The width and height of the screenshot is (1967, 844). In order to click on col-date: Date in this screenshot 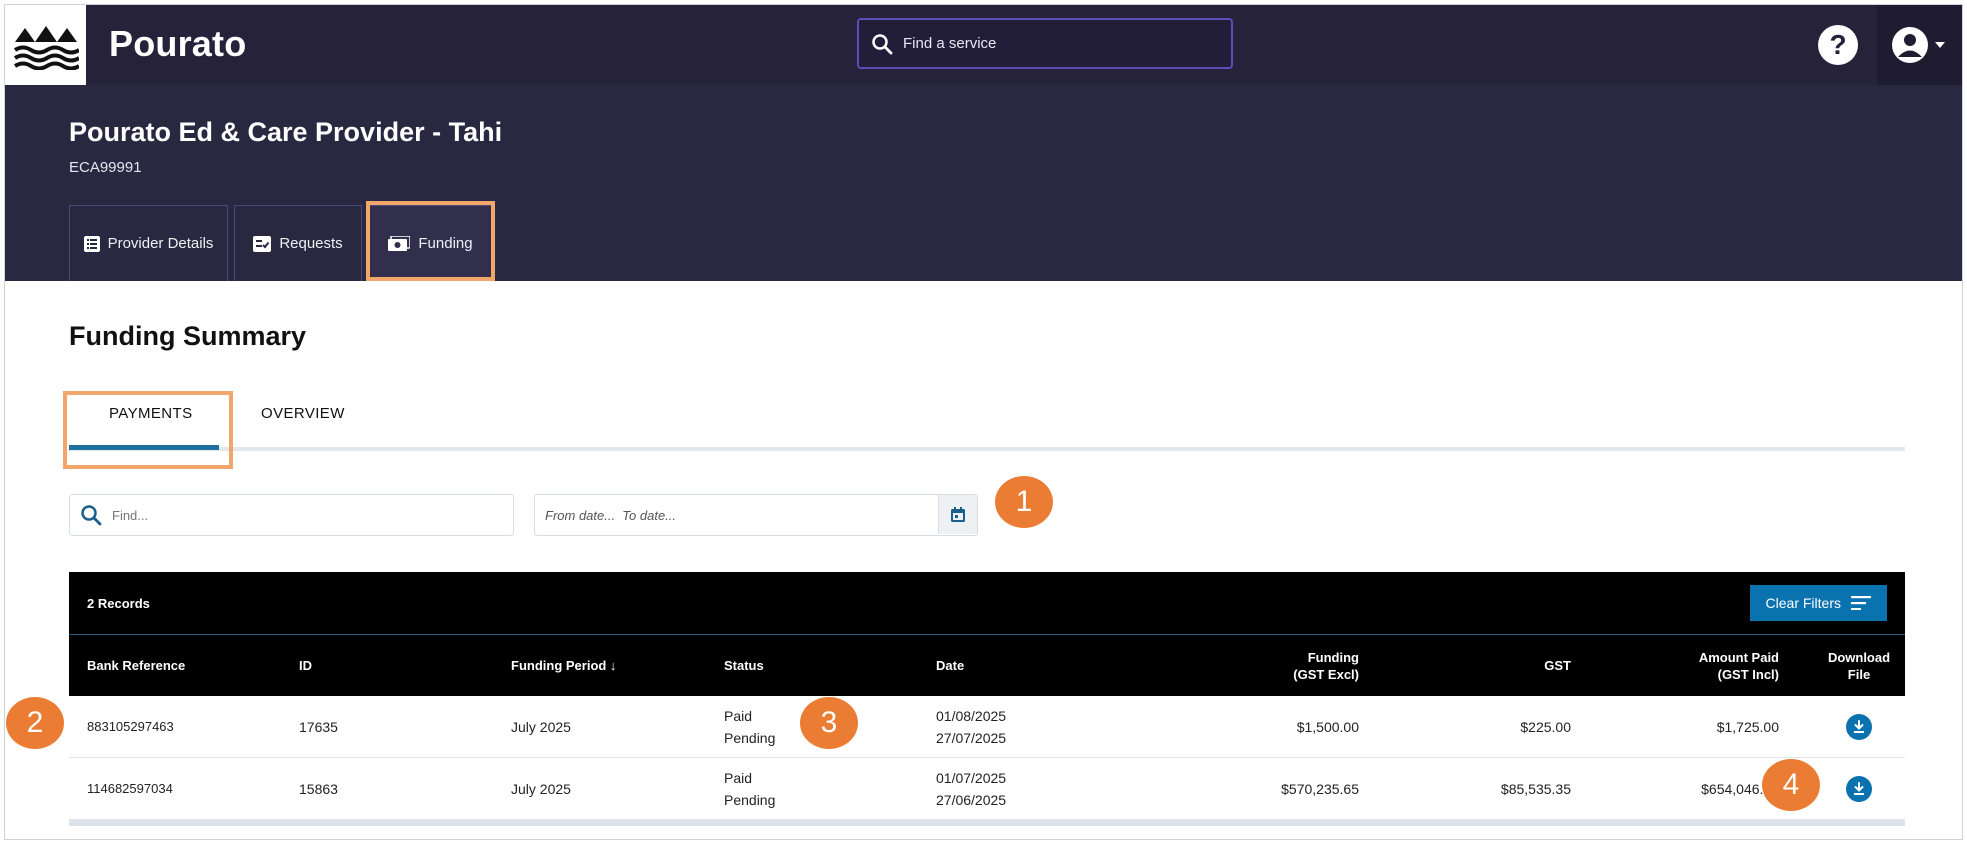, I will do `click(950, 665)`.